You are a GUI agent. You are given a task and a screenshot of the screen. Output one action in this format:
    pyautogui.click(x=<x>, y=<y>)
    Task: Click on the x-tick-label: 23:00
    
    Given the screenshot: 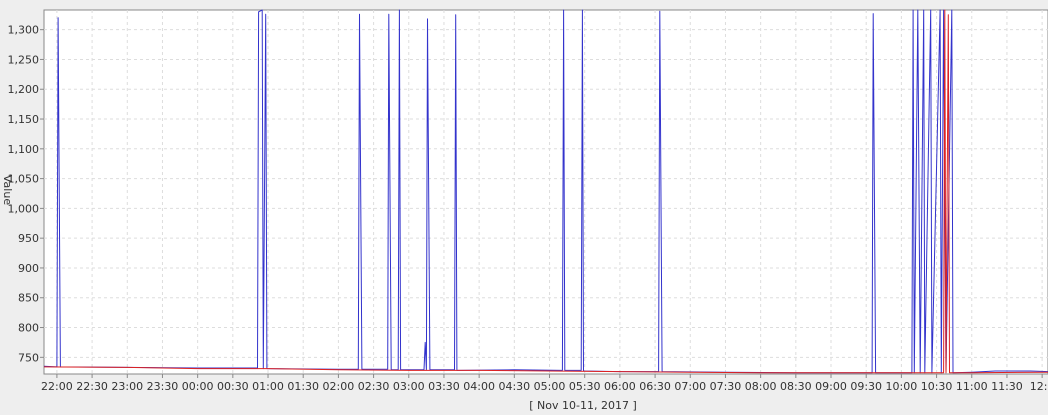 What is the action you would take?
    pyautogui.click(x=127, y=386)
    